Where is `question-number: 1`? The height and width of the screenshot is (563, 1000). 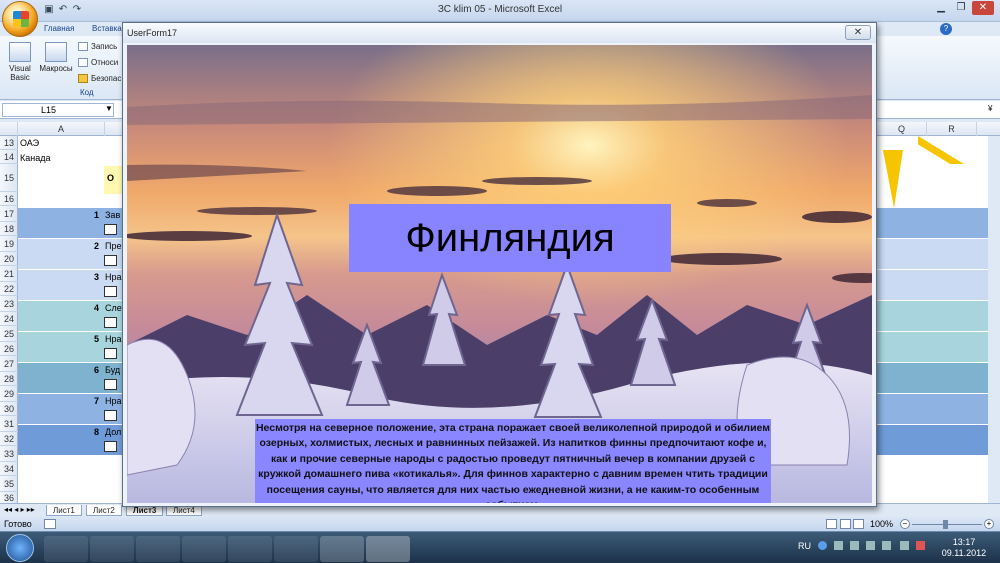
question-number: 1 is located at coordinates (97, 215).